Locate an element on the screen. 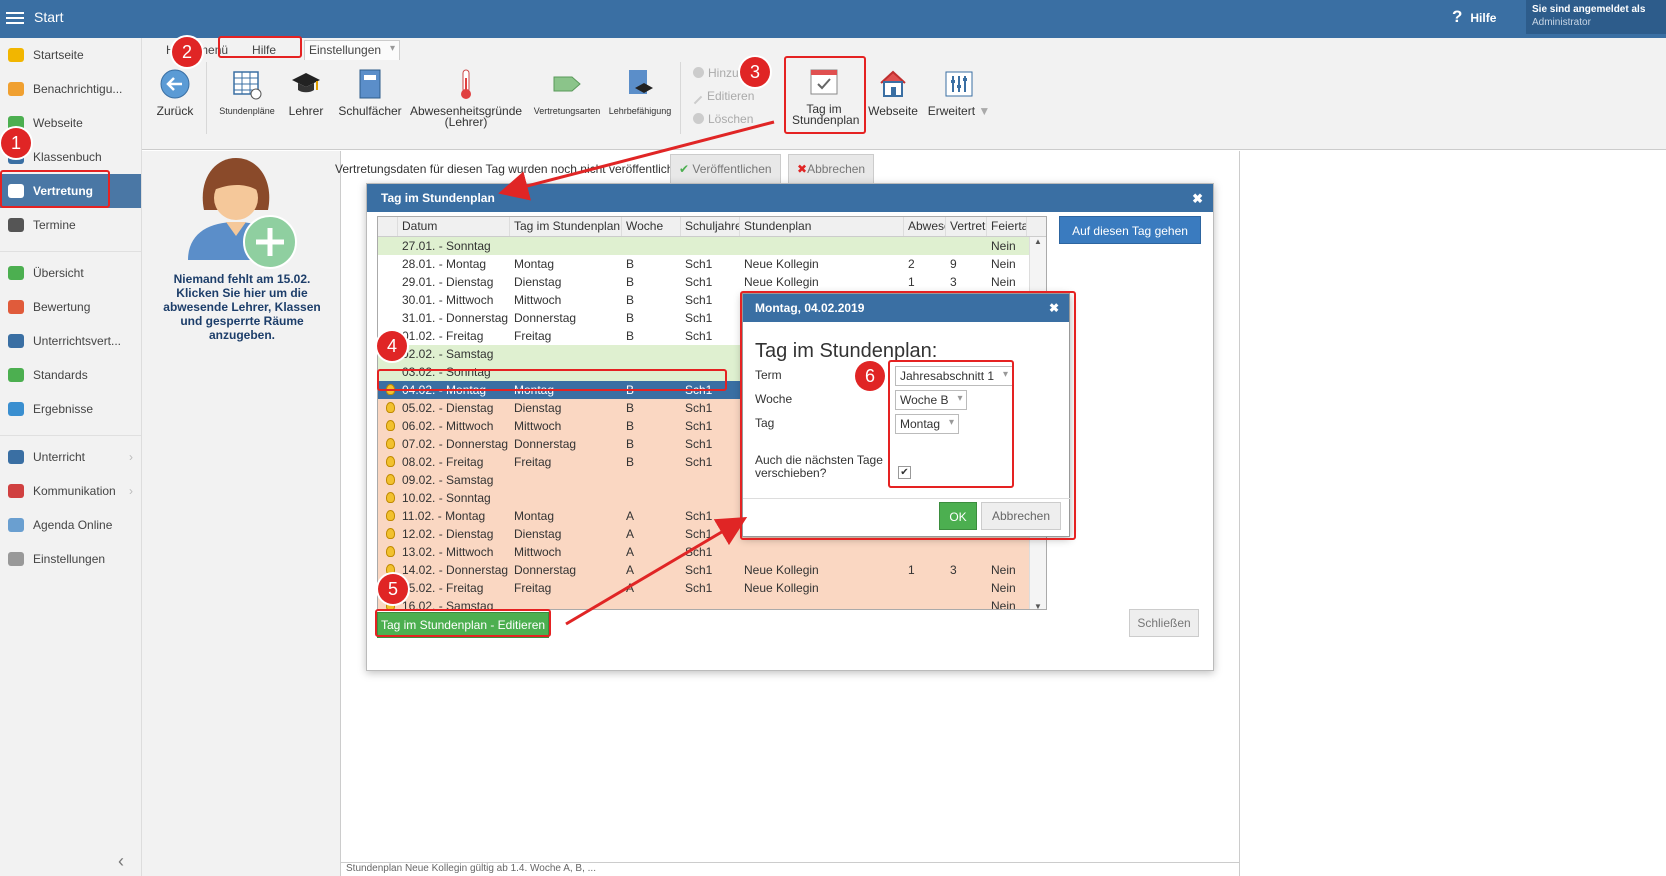 This screenshot has height=876, width=1666. sidebar-item-agenda-online: Agenda Online is located at coordinates (70, 525).